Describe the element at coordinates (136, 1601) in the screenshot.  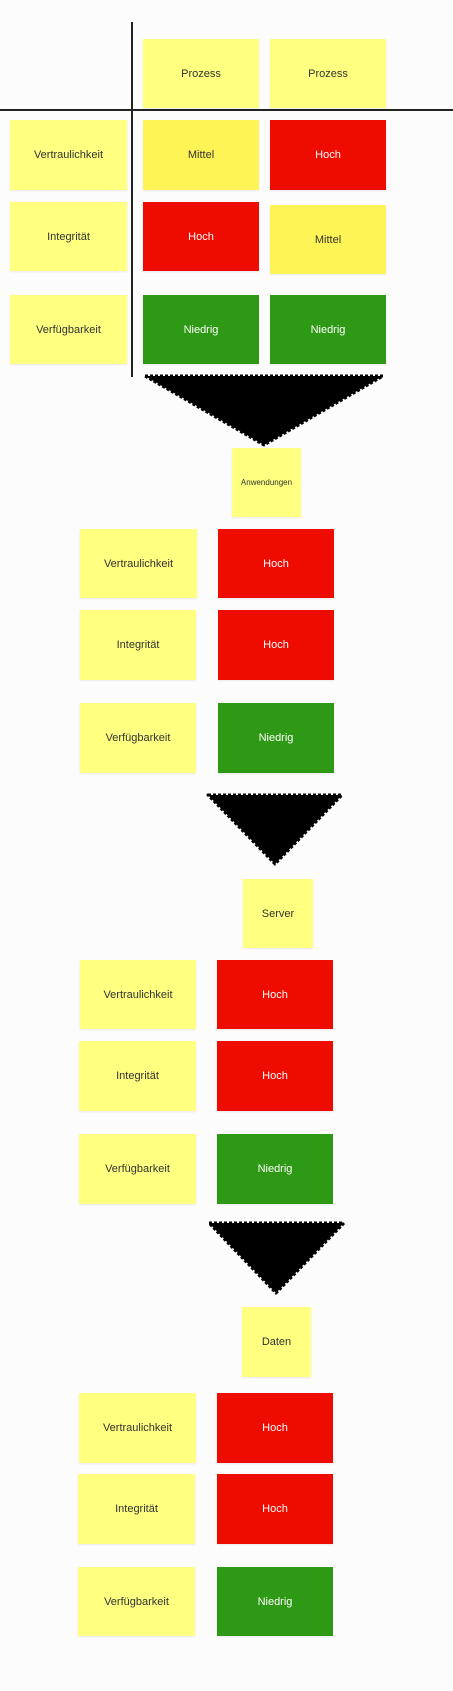
I see `section-3-label-verfuegbarkeit: Verfügbarkeit` at that location.